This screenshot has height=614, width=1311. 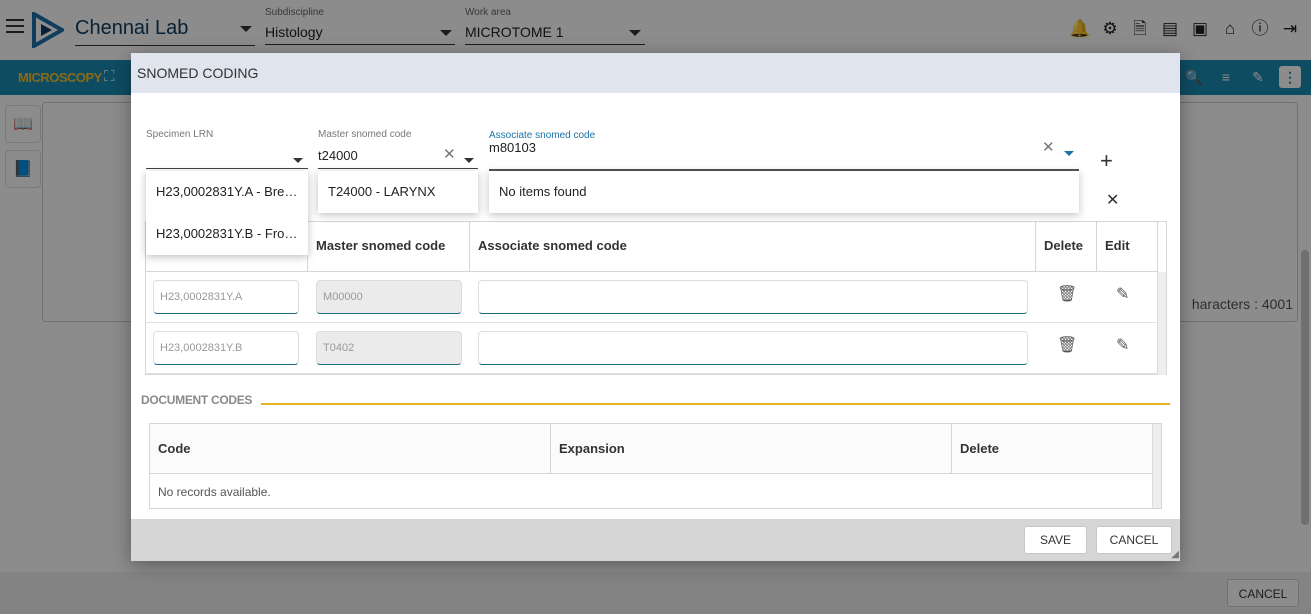 I want to click on master-code-option: T24000 - LARYNX, so click(x=398, y=192).